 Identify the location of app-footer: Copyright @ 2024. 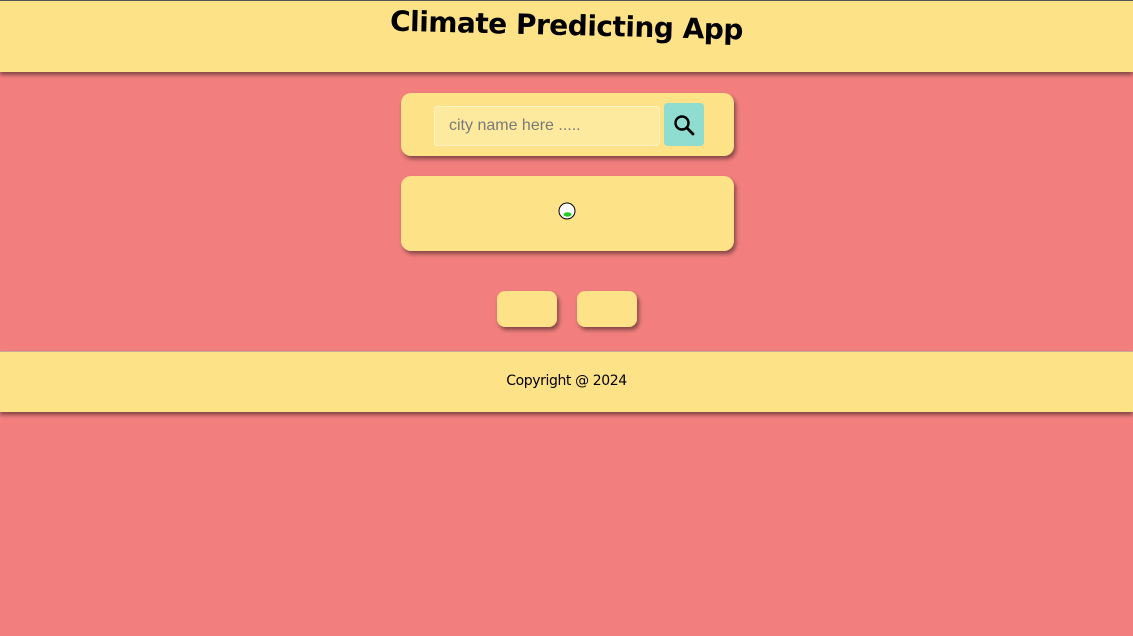
(566, 381).